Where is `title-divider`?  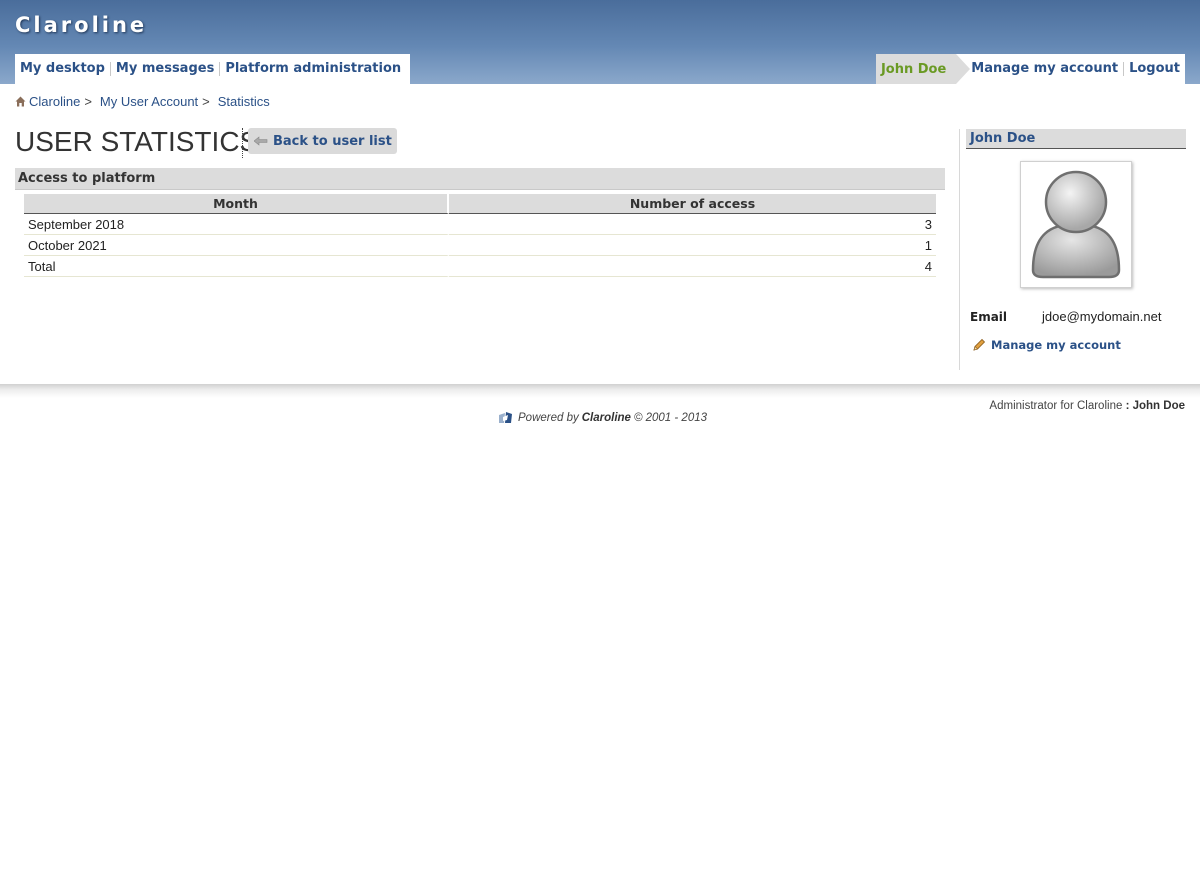
title-divider is located at coordinates (242, 143).